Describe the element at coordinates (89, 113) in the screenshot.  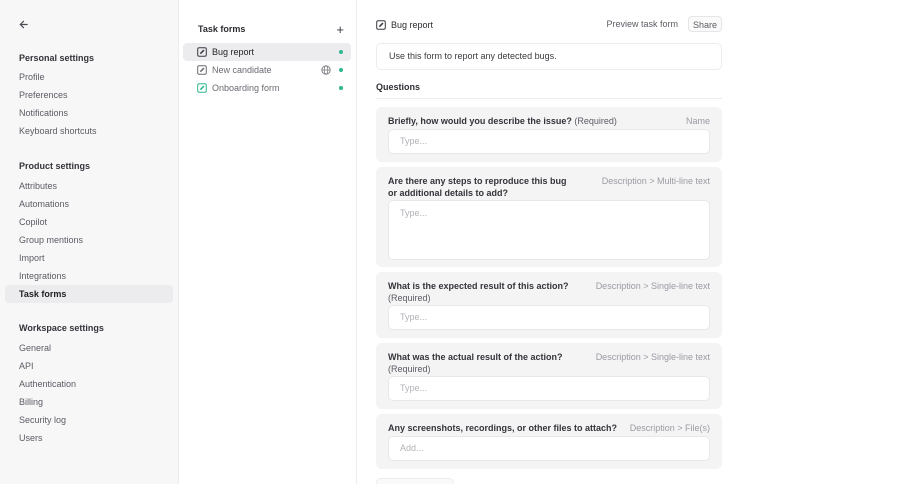
I see `nav-item-notifications: Notifications` at that location.